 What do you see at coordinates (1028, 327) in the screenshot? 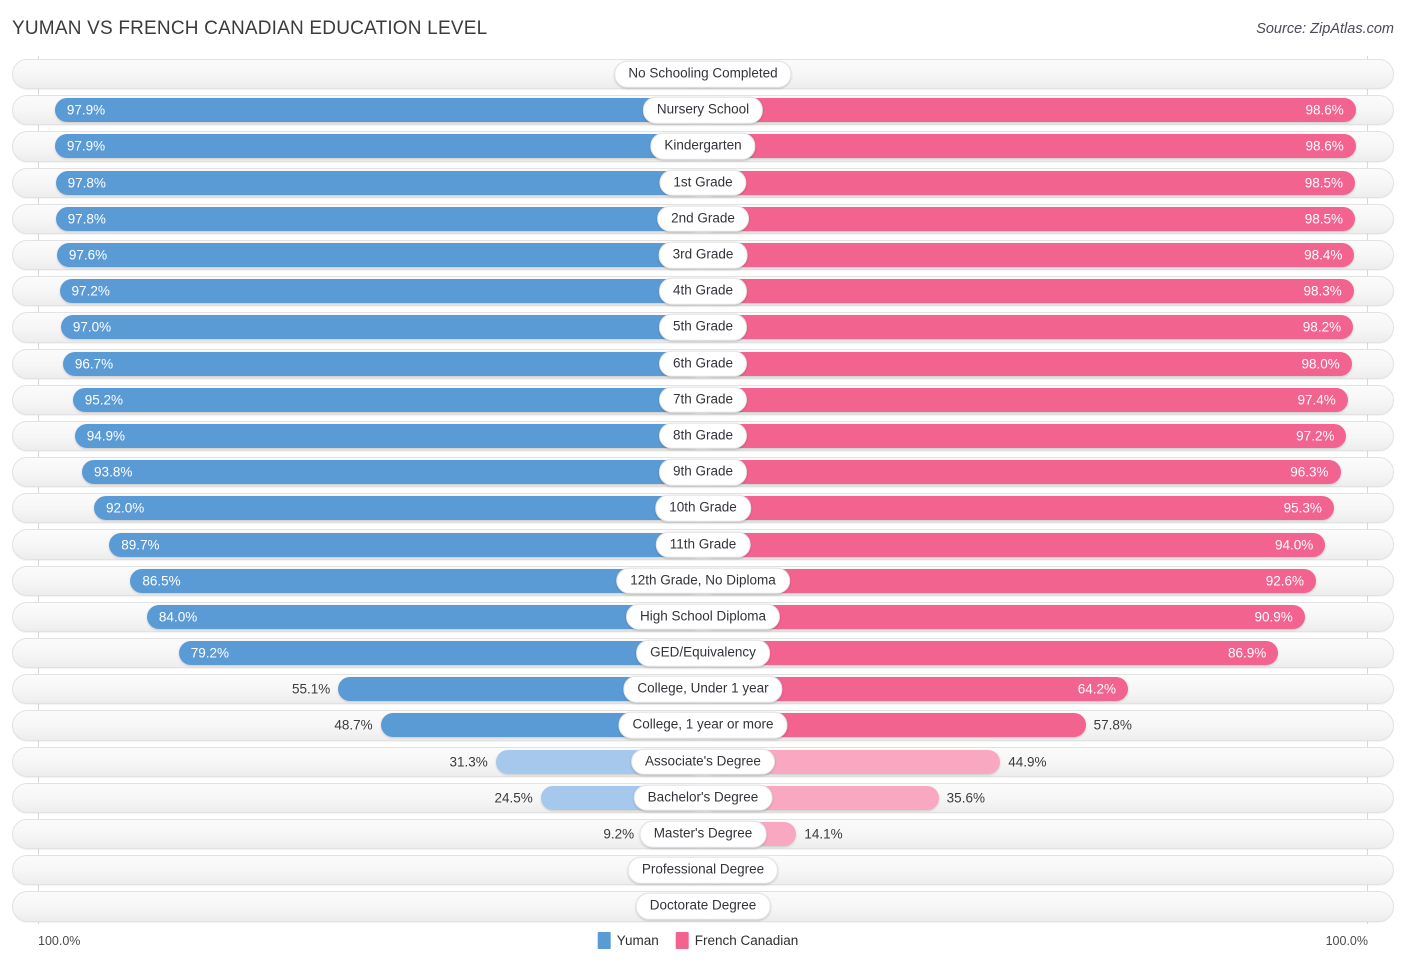
I see `bar-french-canadian: 98.2%` at bounding box center [1028, 327].